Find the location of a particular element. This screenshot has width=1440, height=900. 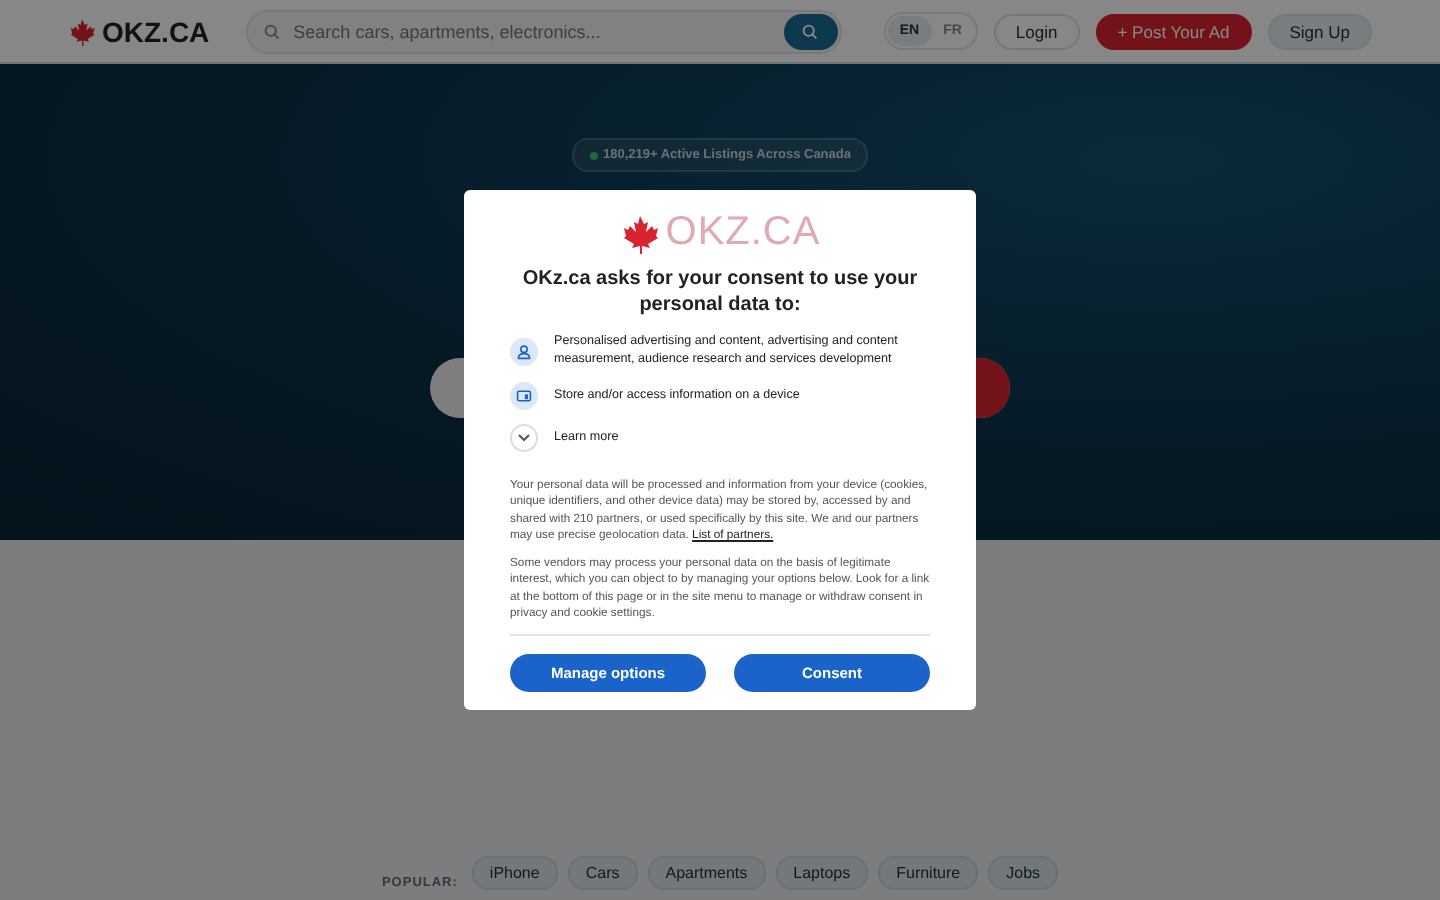

dialog-logo-text: OKZ.CA is located at coordinates (743, 233).